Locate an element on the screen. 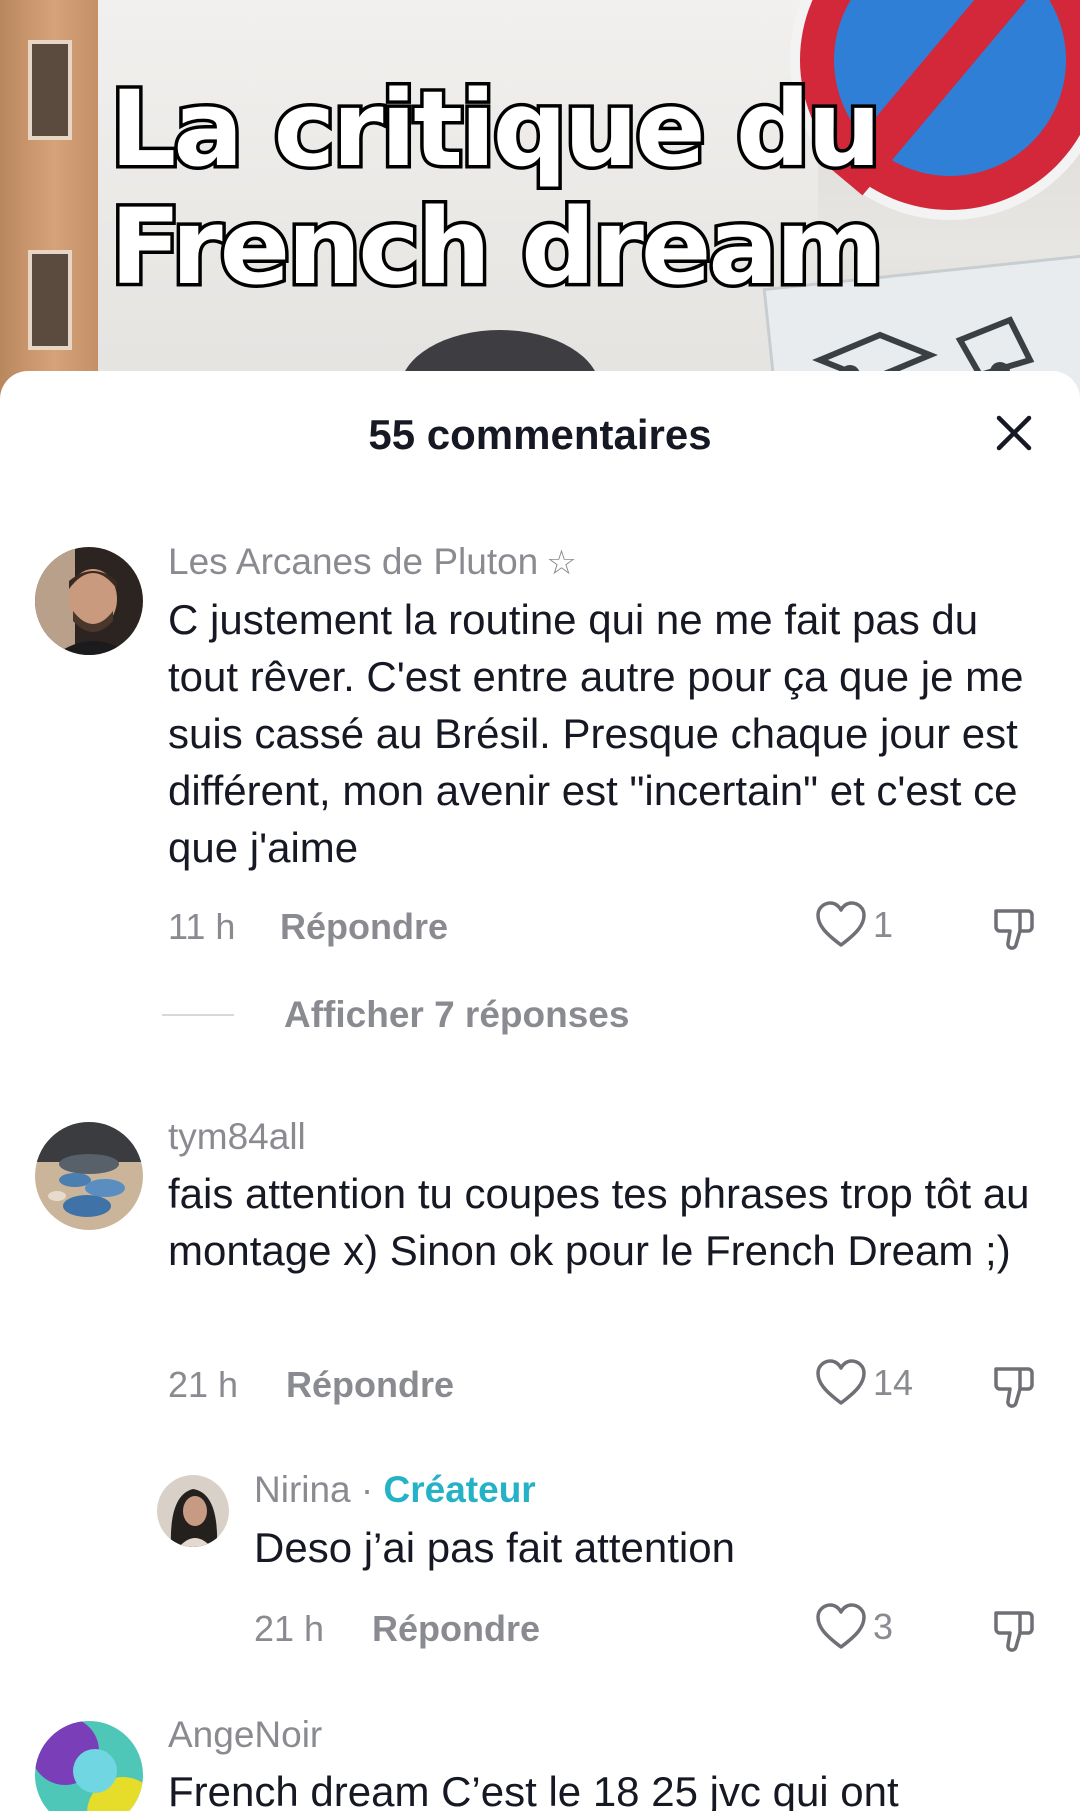 This screenshot has height=1811, width=1080. comment-username: tym84all is located at coordinates (237, 1137).